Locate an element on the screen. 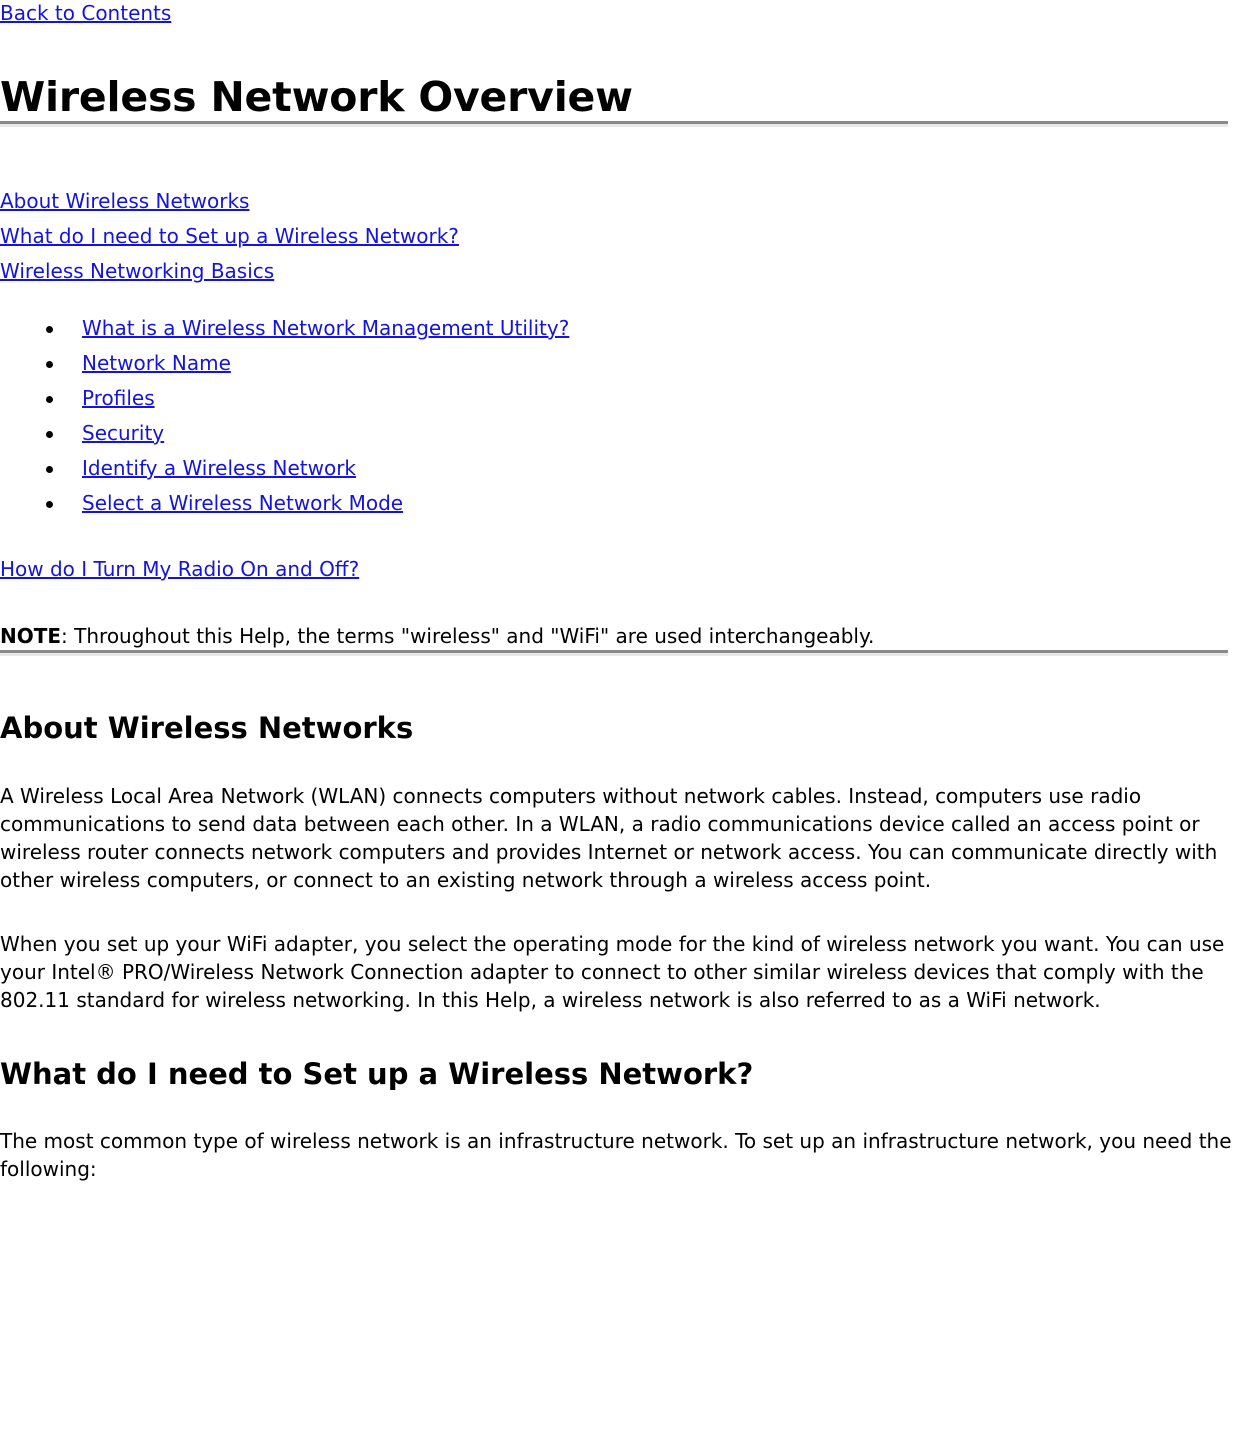 This screenshot has height=1439, width=1233. note-label: NOTE is located at coordinates (31, 636).